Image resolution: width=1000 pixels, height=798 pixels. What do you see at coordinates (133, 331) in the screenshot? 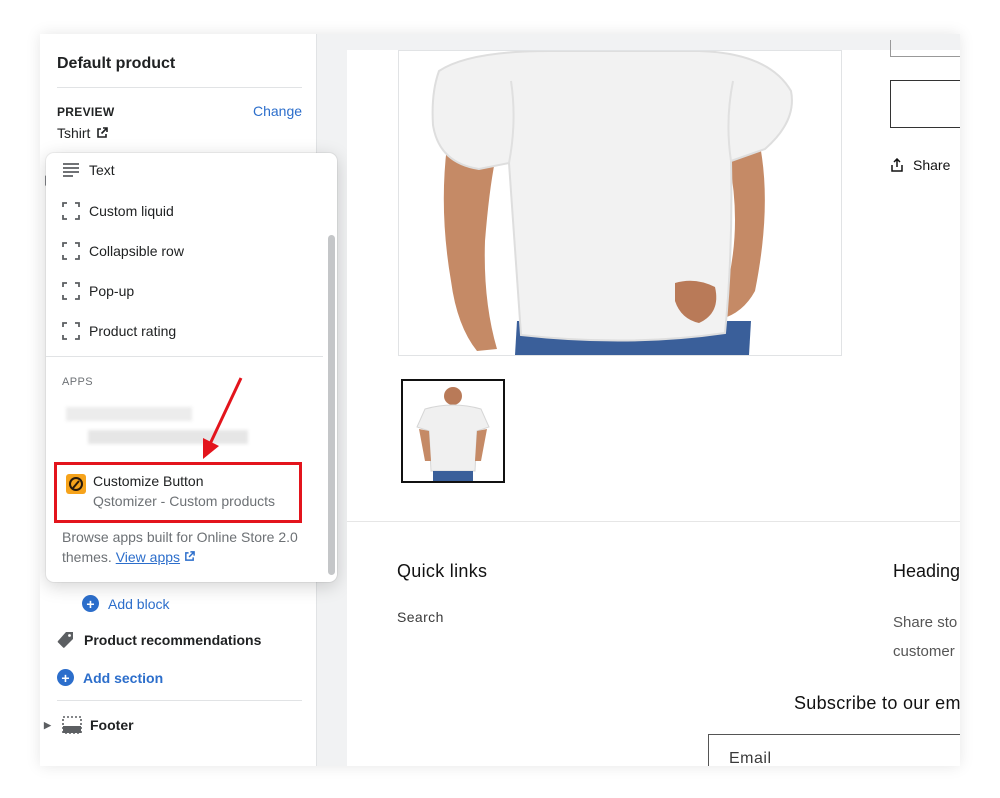
I see `block-option-label: Product rating` at bounding box center [133, 331].